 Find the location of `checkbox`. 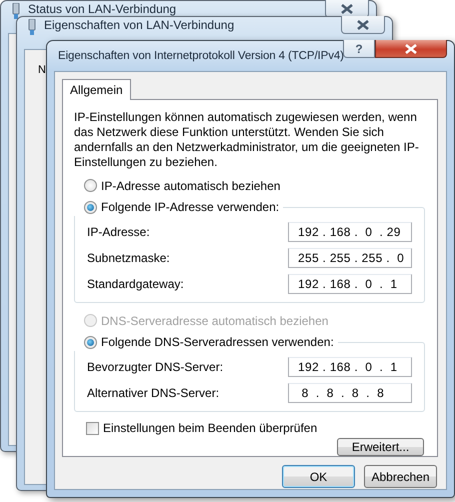

checkbox is located at coordinates (92, 428).